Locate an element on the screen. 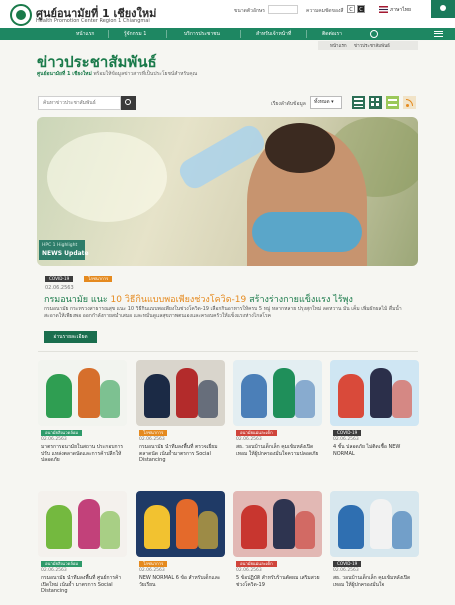  font-size-label: ขนาดตัวอักษร is located at coordinates (249, 11).